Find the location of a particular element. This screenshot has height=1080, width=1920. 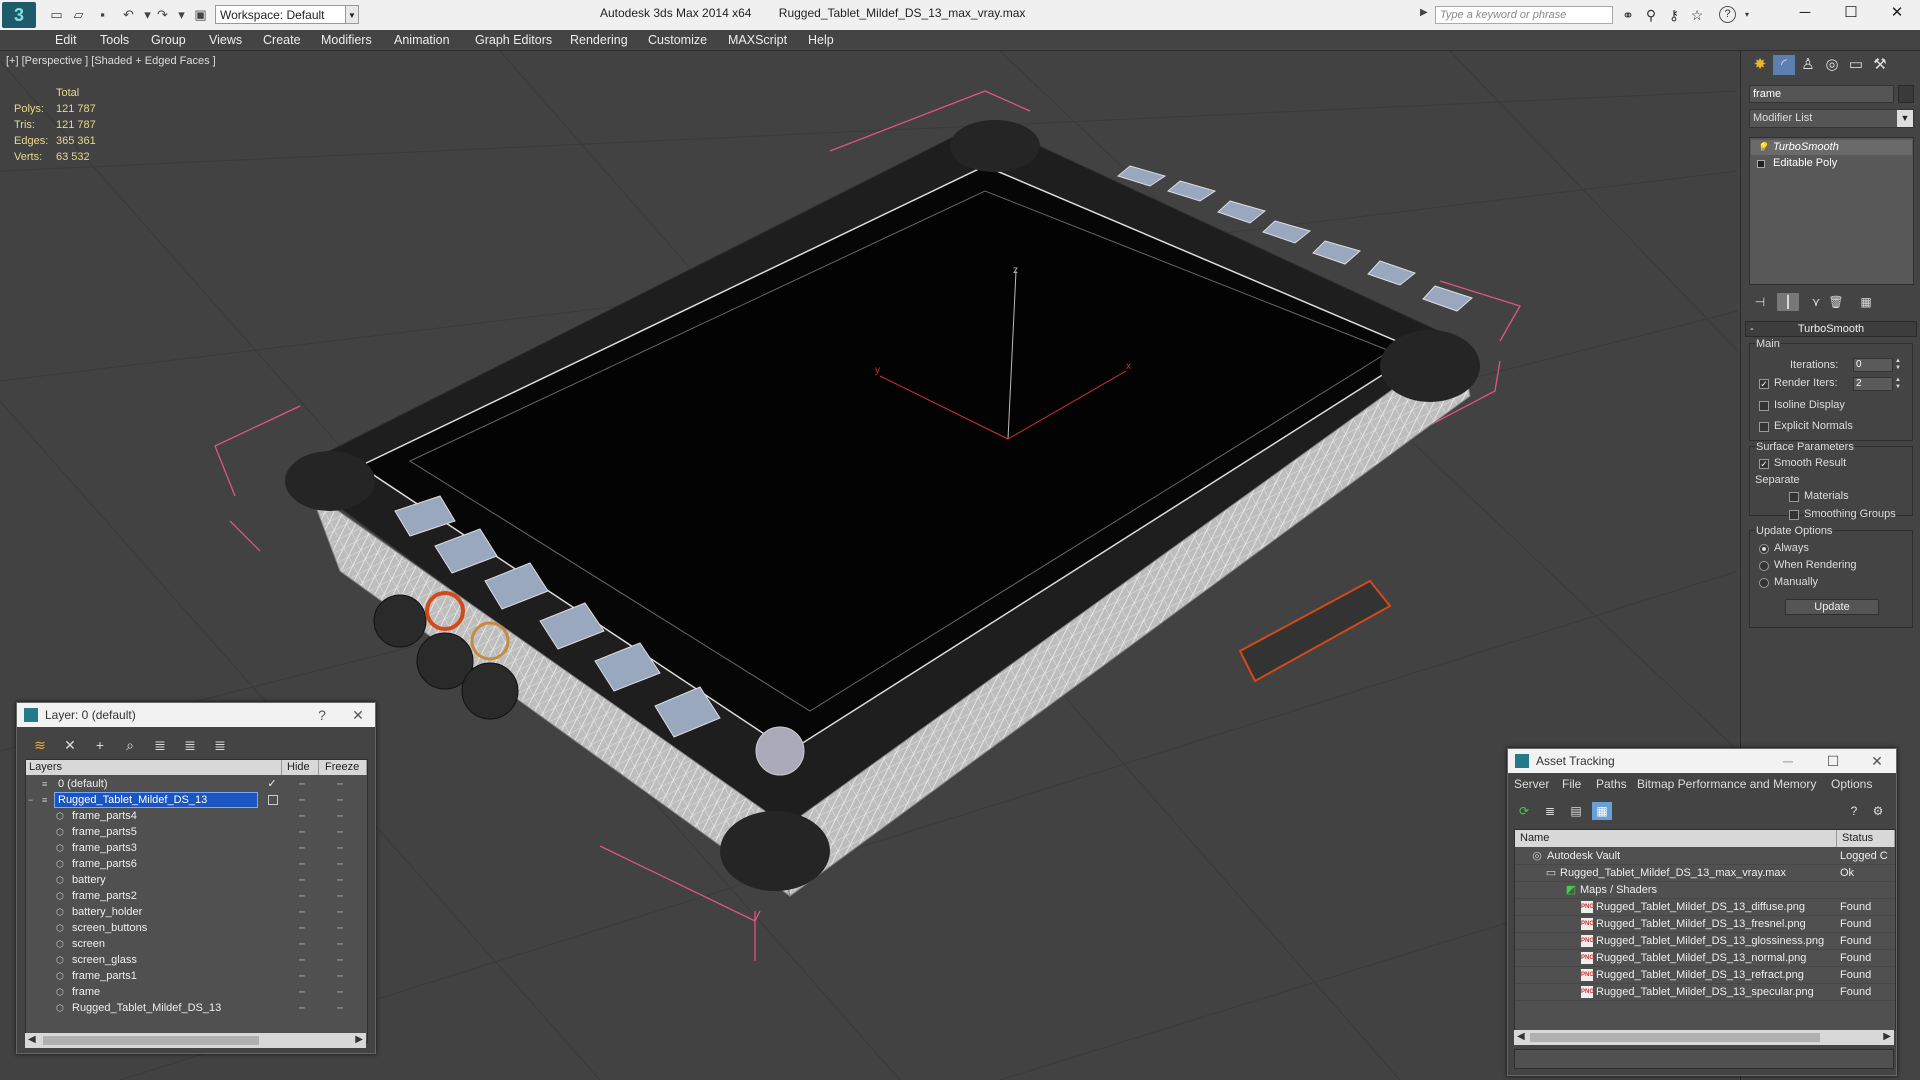

asset-menu-paths: Paths is located at coordinates (1611, 784).